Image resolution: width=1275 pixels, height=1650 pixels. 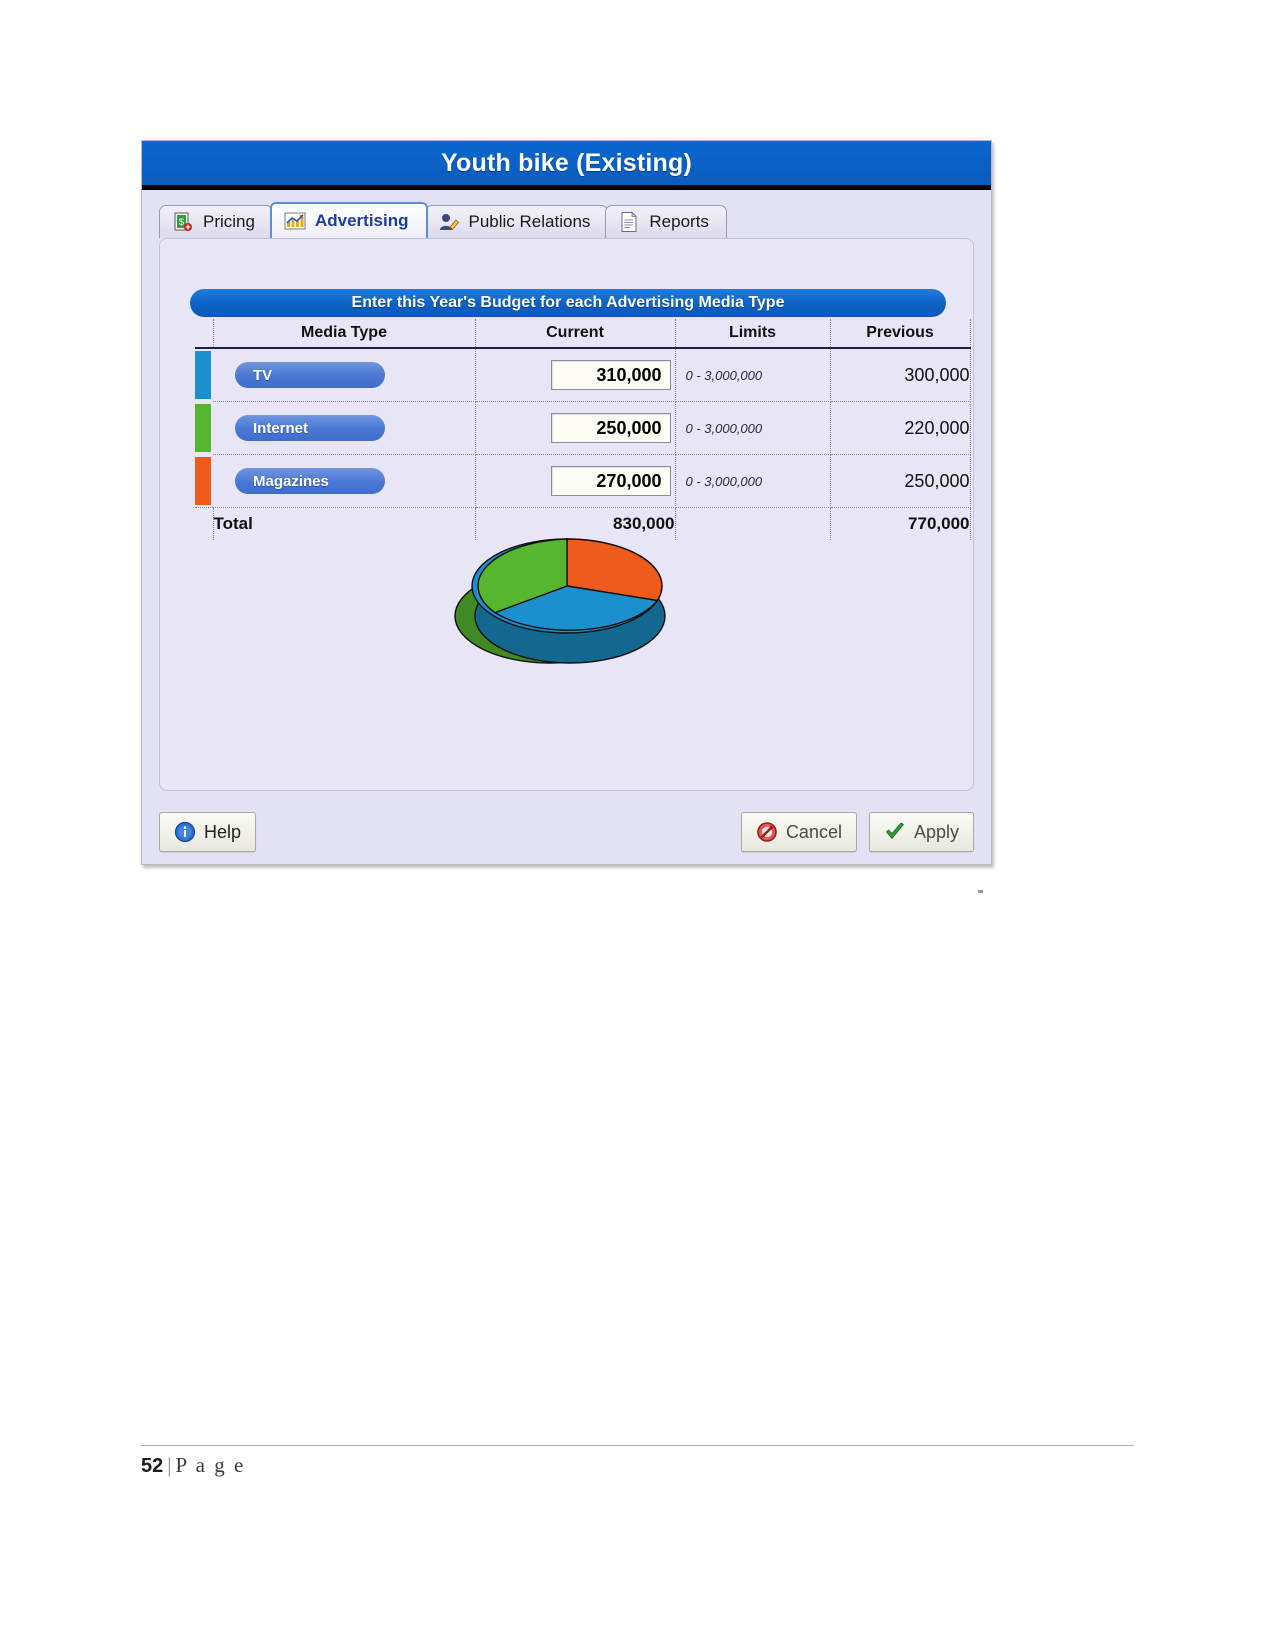 I want to click on current-input-tv: 310,000, so click(x=610, y=375).